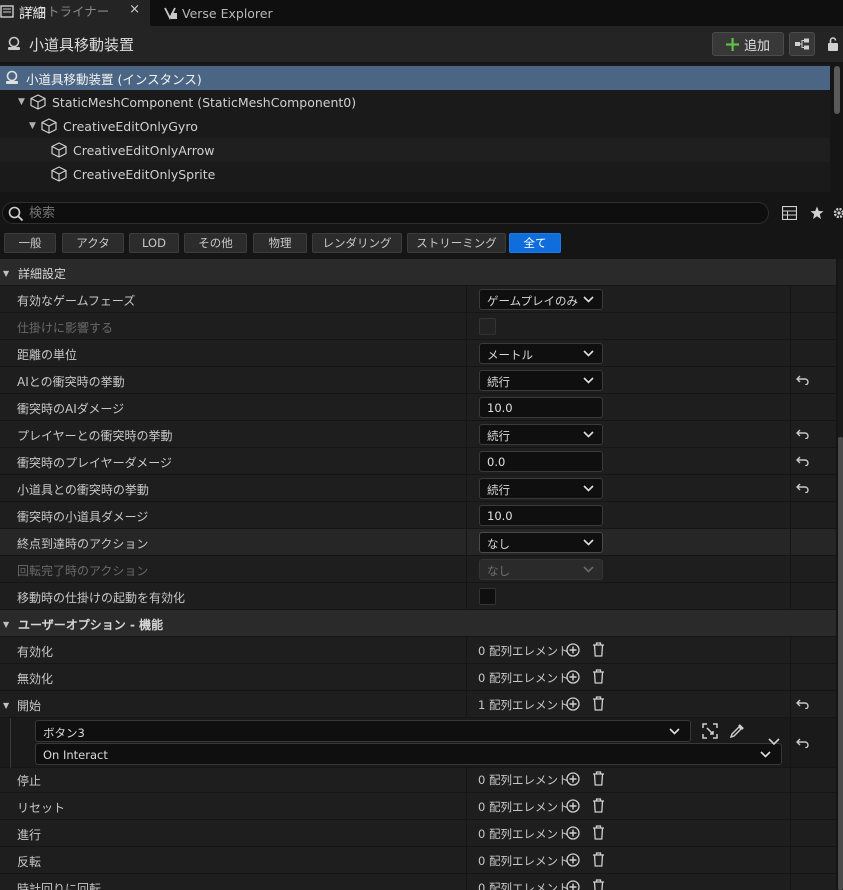 This screenshot has width=843, height=890. What do you see at coordinates (29, 781) in the screenshot?
I see `function-label: 停止` at bounding box center [29, 781].